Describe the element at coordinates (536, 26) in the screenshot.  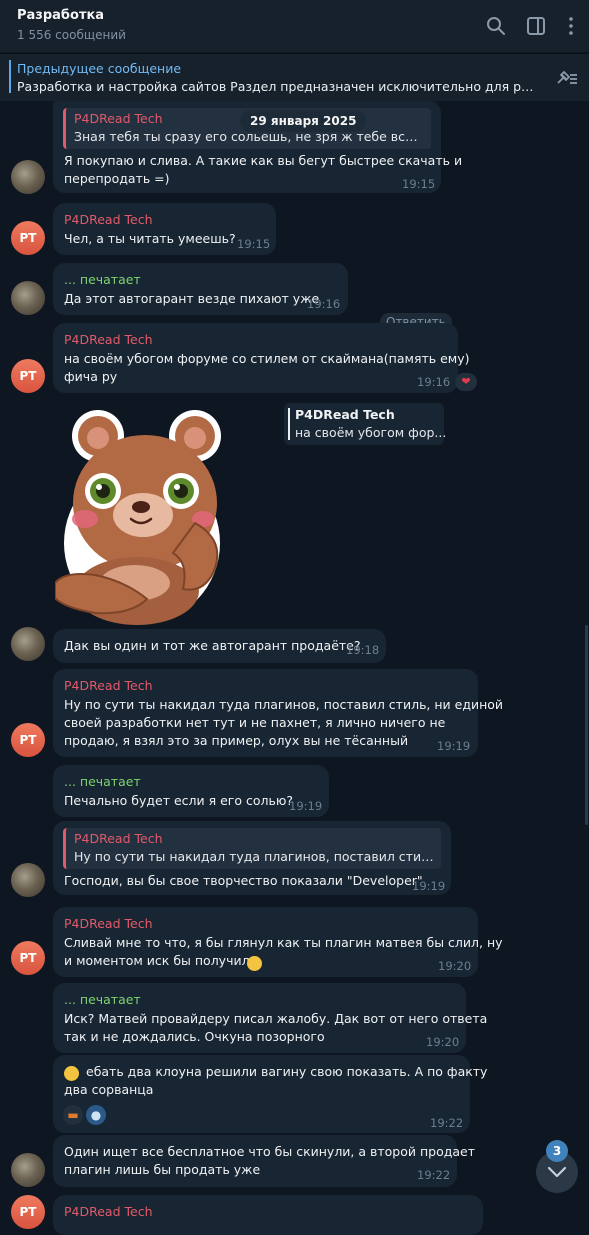
I see `sidebar-toggle-icon` at that location.